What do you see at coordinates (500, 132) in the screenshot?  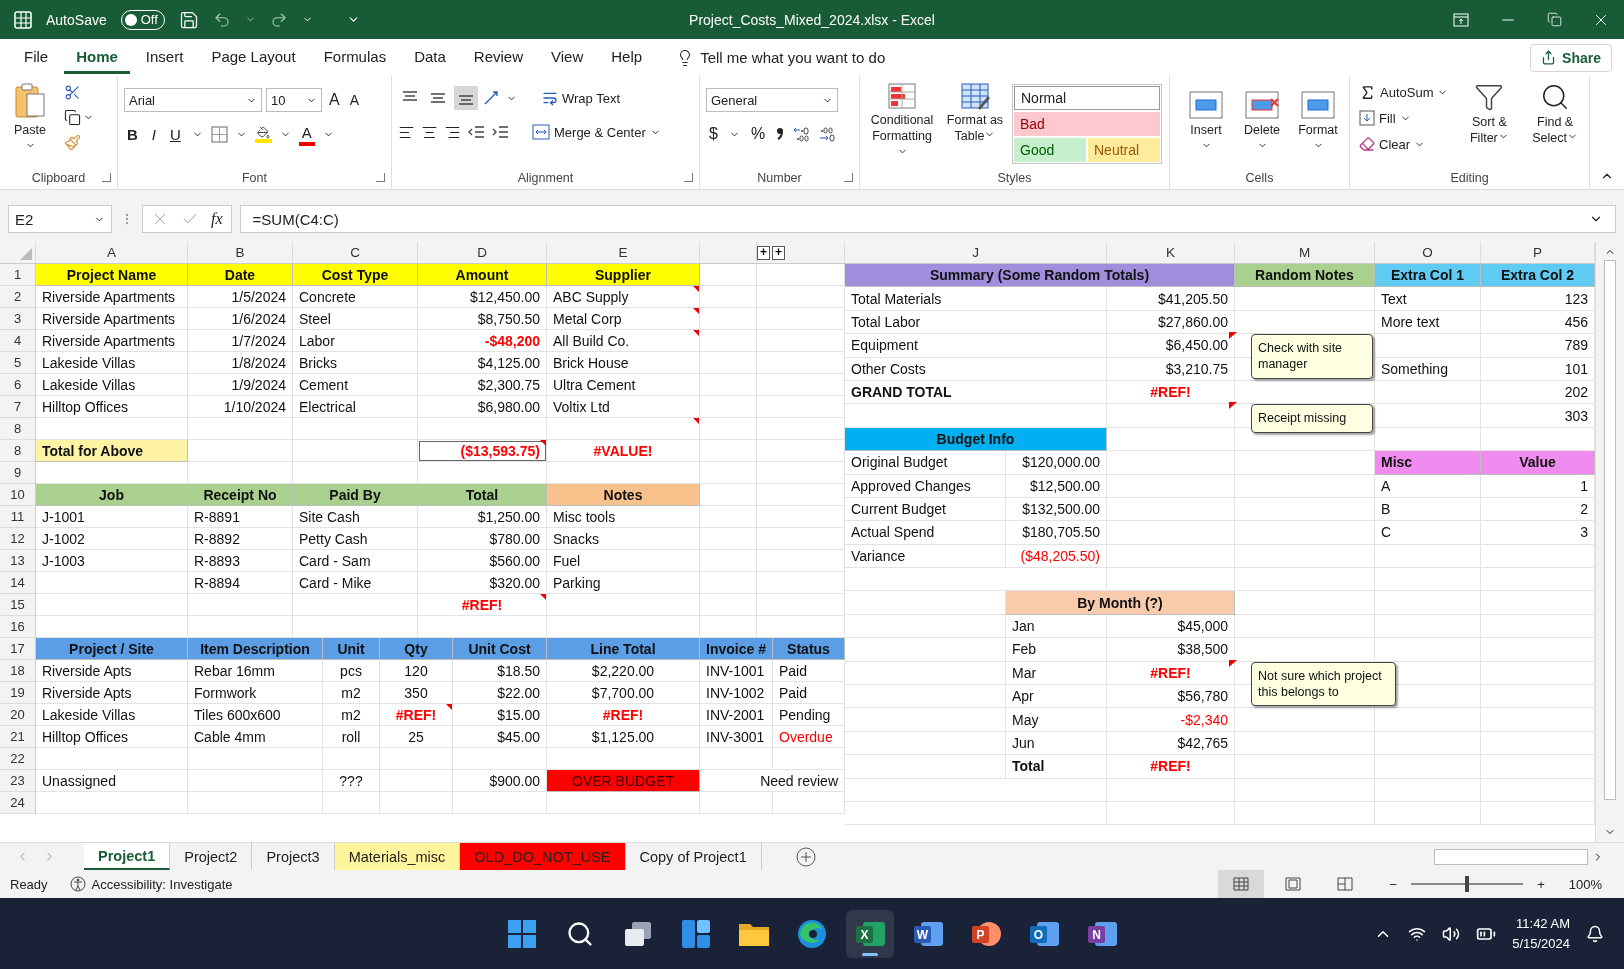 I see `increase-indent-icon` at bounding box center [500, 132].